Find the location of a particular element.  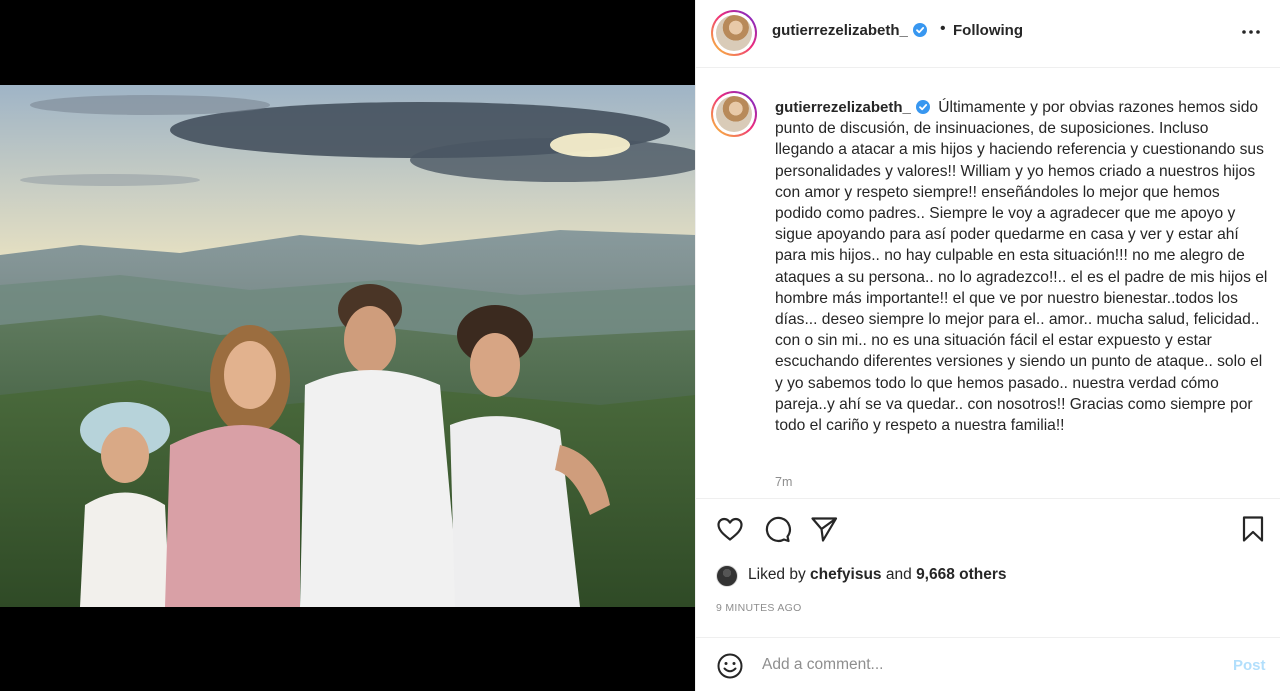

smiley-icon is located at coordinates (730, 666).